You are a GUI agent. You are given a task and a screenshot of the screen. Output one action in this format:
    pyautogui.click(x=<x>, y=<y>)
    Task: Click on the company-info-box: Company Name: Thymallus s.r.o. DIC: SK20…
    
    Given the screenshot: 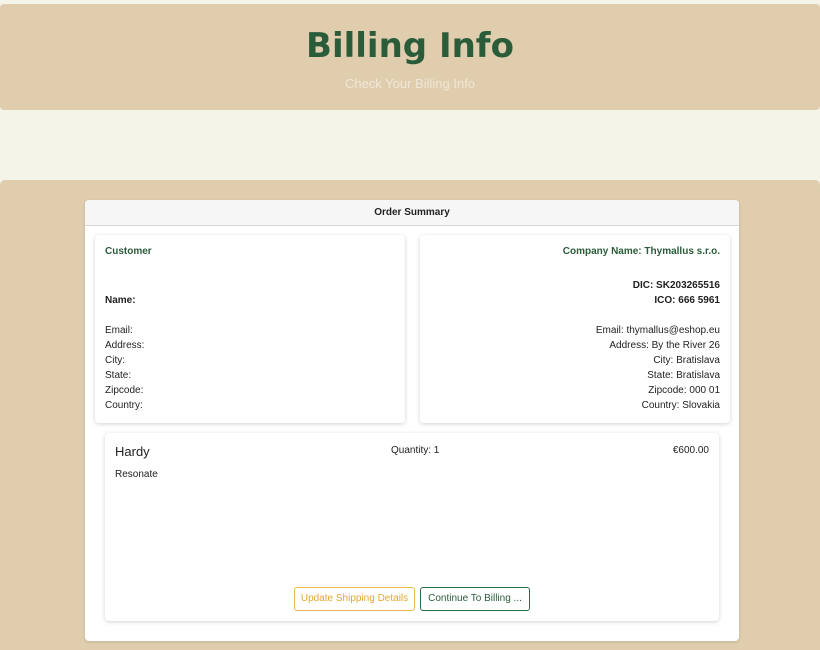 What is the action you would take?
    pyautogui.click(x=575, y=329)
    